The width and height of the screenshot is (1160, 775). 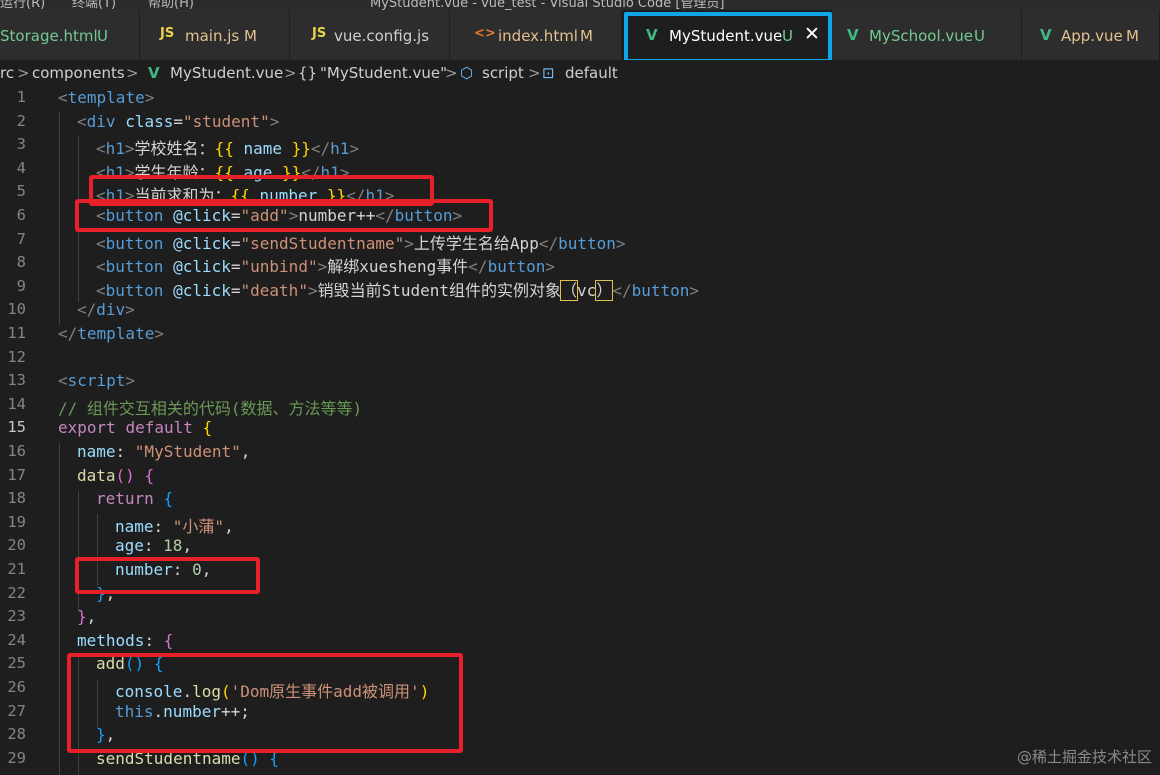 I want to click on code-line: 2 <div class="student">, so click(x=580, y=122).